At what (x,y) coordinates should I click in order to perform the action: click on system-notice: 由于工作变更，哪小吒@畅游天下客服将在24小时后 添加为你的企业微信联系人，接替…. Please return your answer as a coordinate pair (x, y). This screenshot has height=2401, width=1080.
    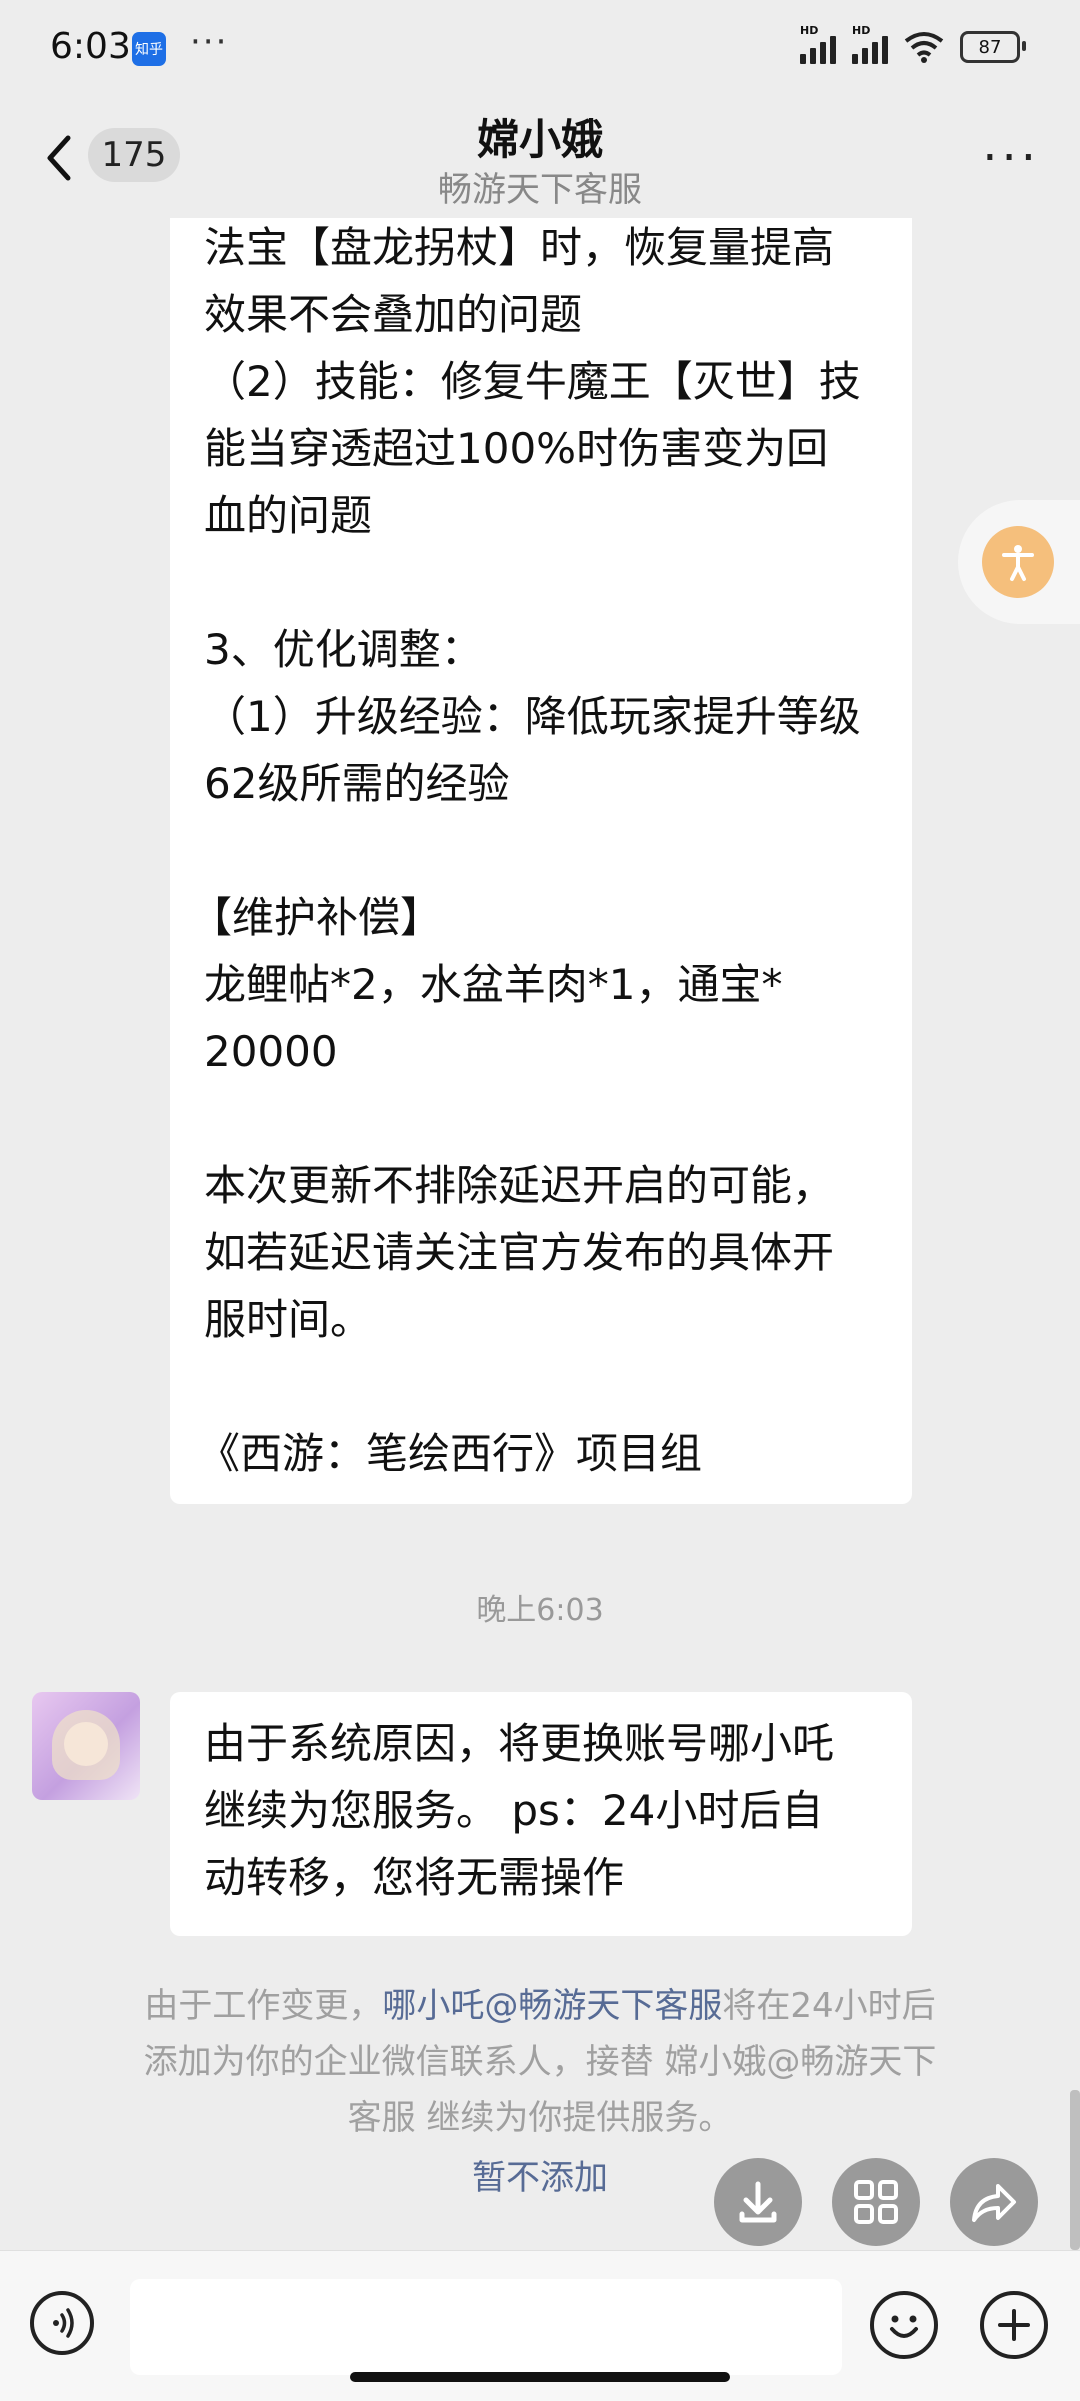
    Looking at the image, I should click on (540, 2062).